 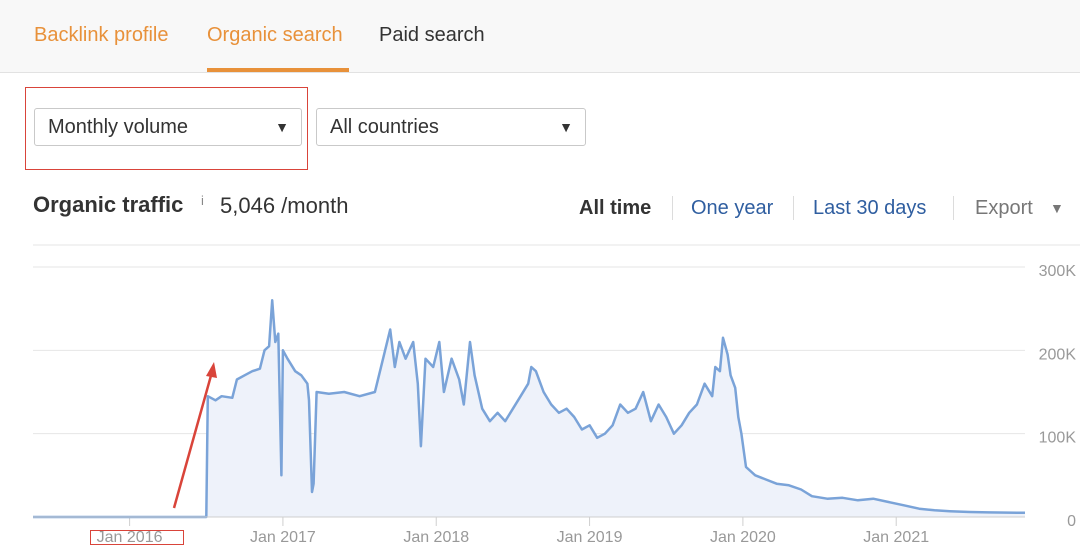 What do you see at coordinates (1058, 438) in the screenshot?
I see `y-tick-label: 100K` at bounding box center [1058, 438].